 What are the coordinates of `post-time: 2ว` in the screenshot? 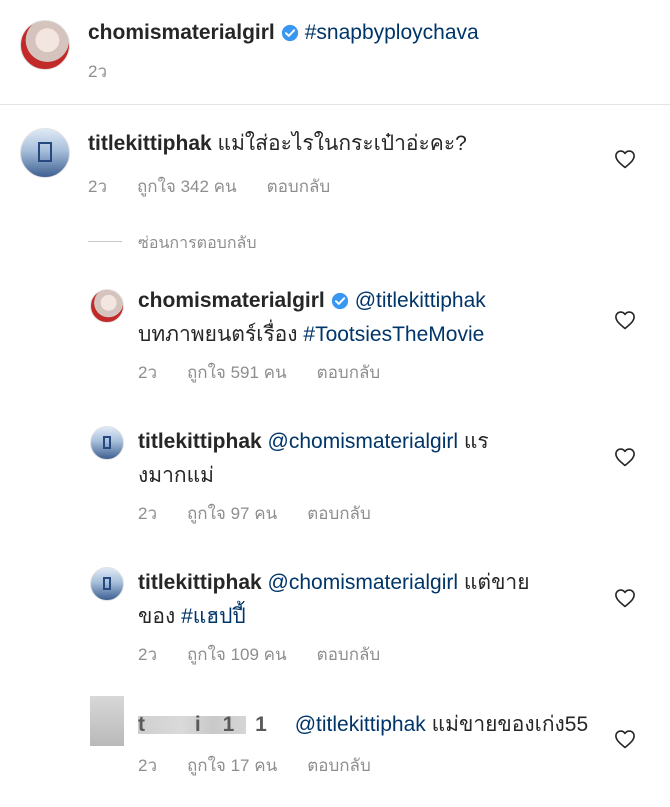 It's located at (98, 71).